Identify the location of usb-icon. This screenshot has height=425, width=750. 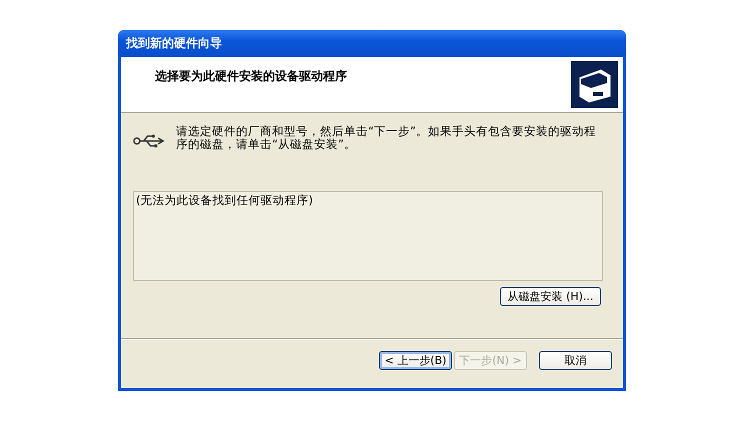
(149, 141).